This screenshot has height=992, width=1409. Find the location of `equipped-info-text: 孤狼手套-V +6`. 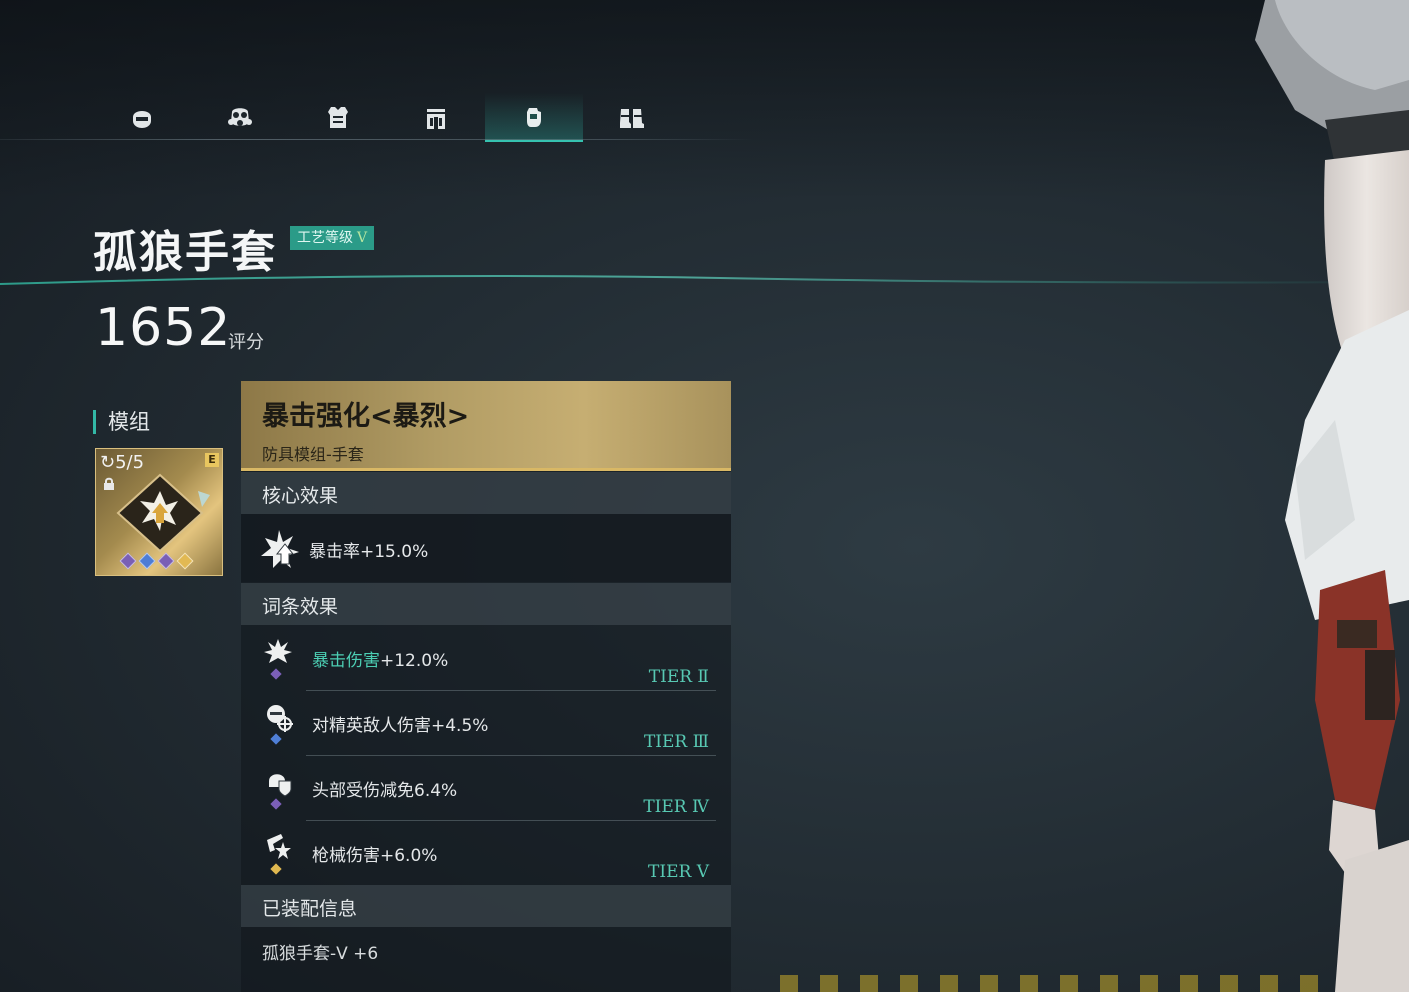

equipped-info-text: 孤狼手套-V +6 is located at coordinates (320, 954).